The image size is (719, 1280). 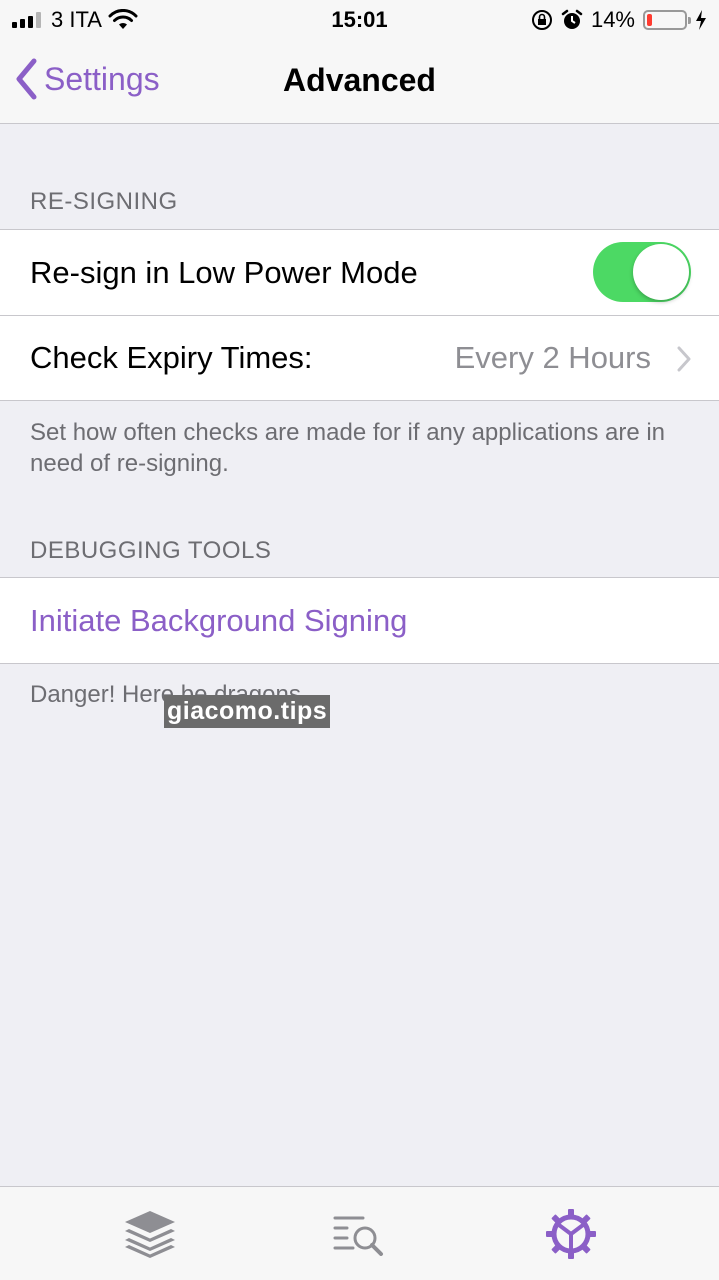 What do you see at coordinates (359, 357) in the screenshot?
I see `check-expiry-row: Check Expiry Times: Every 2 Hours` at bounding box center [359, 357].